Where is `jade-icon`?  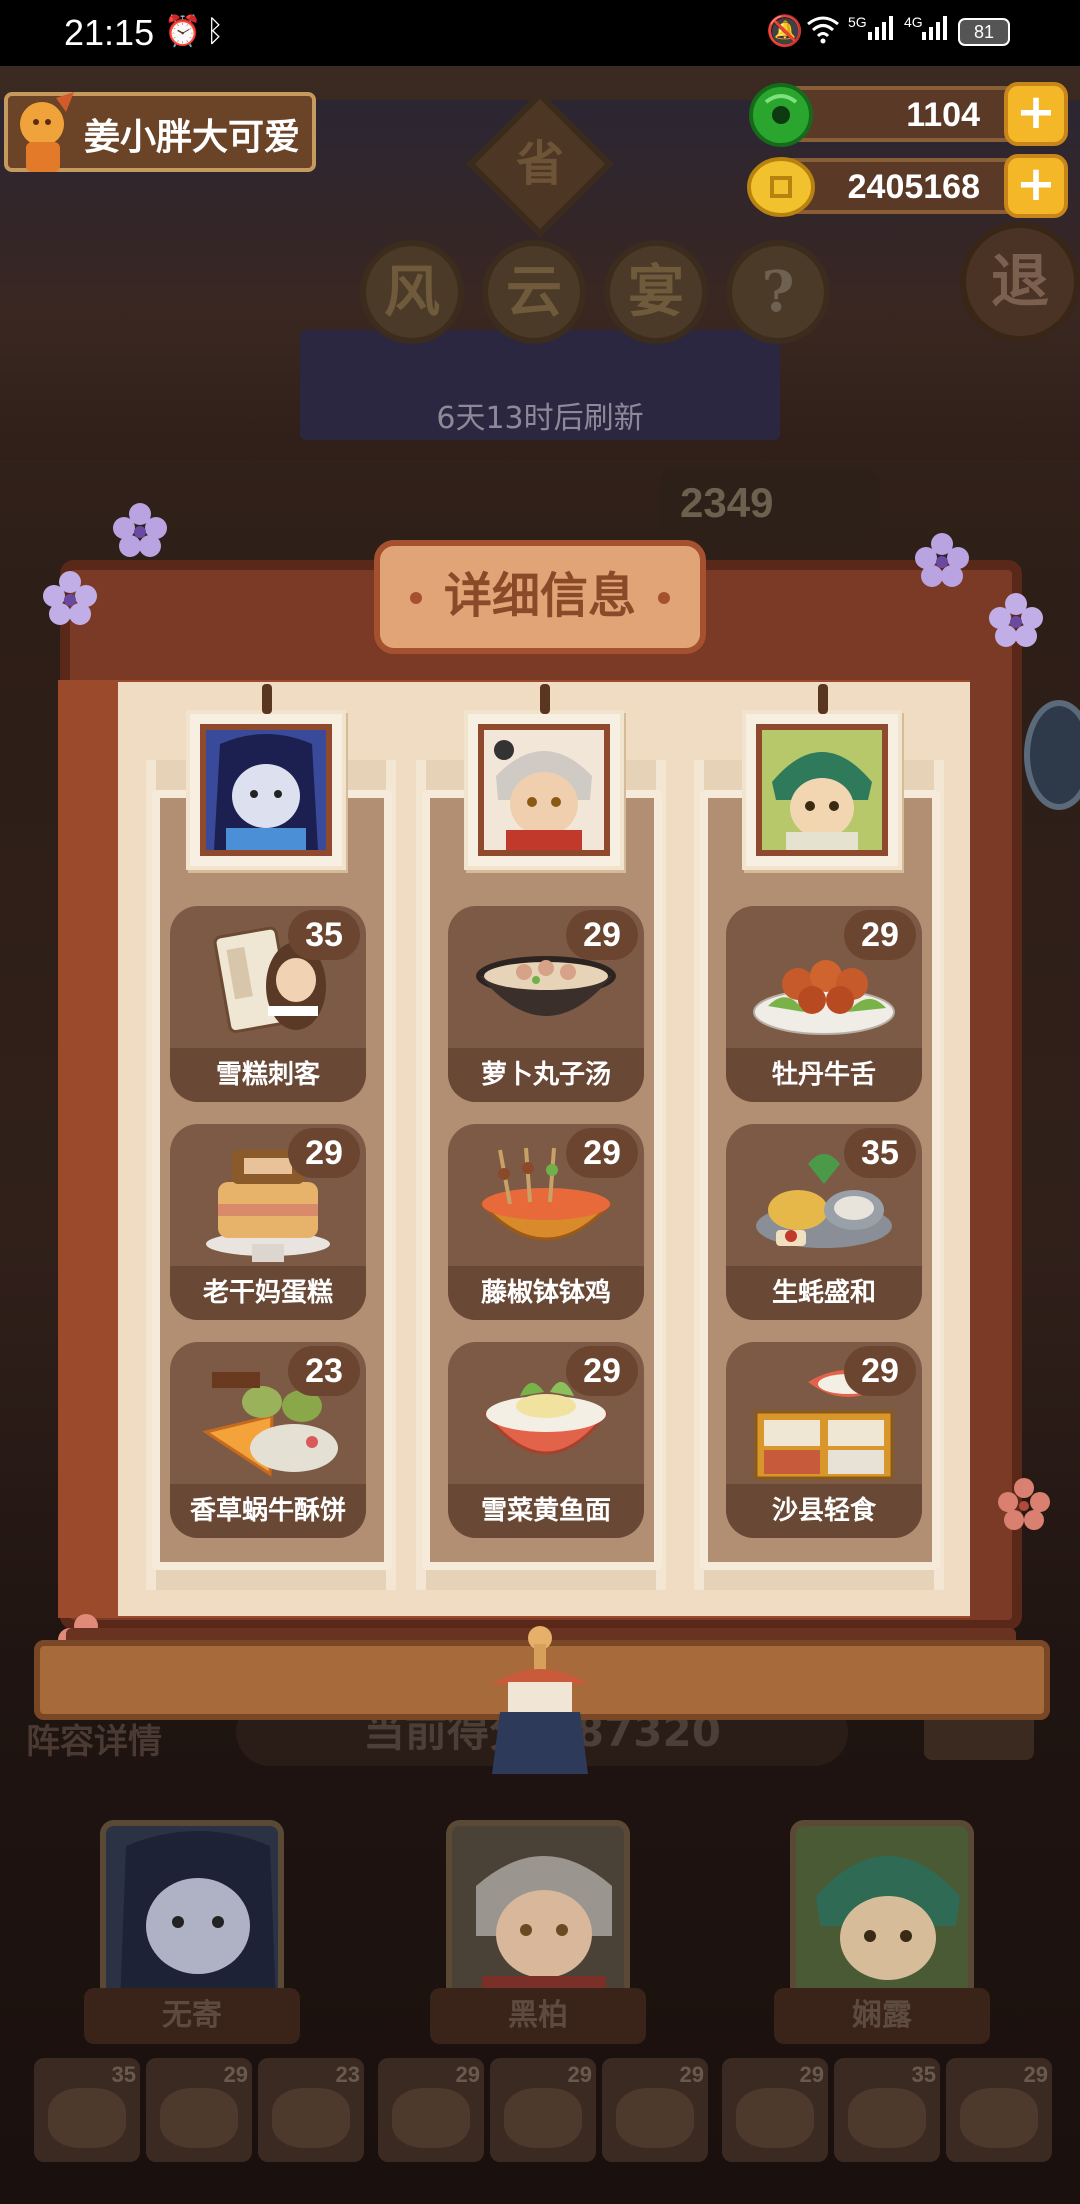
jade-icon is located at coordinates (781, 115).